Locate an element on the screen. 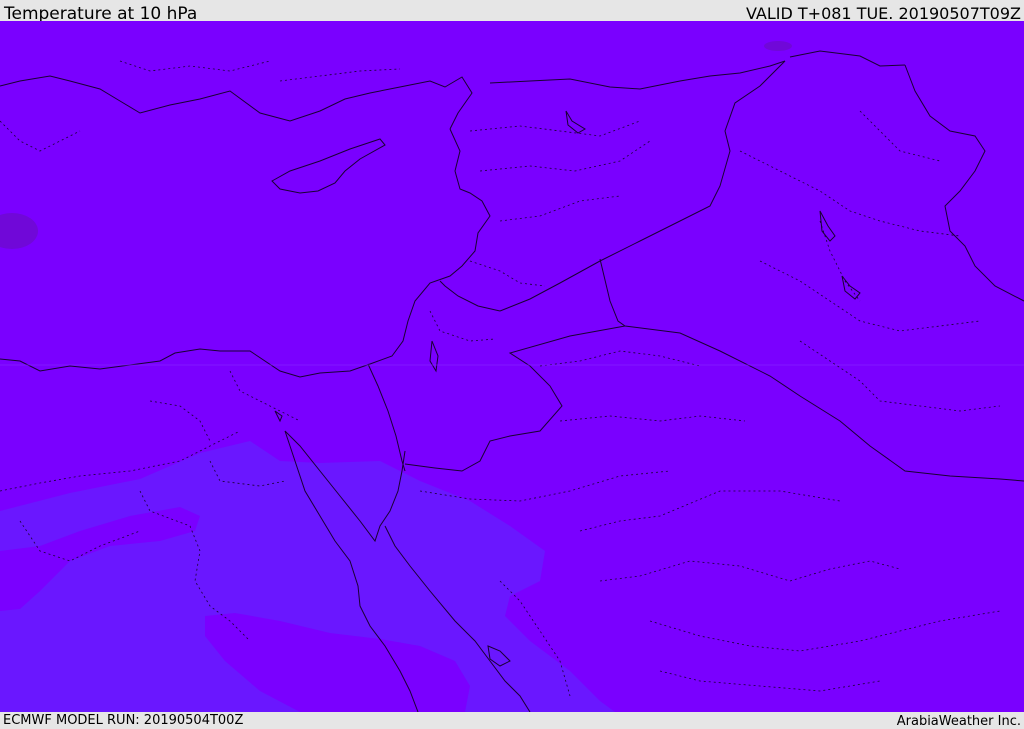 This screenshot has height=729, width=1024. model-run-label: ECMWF MODEL RUN: 20190504T00Z is located at coordinates (123, 720).